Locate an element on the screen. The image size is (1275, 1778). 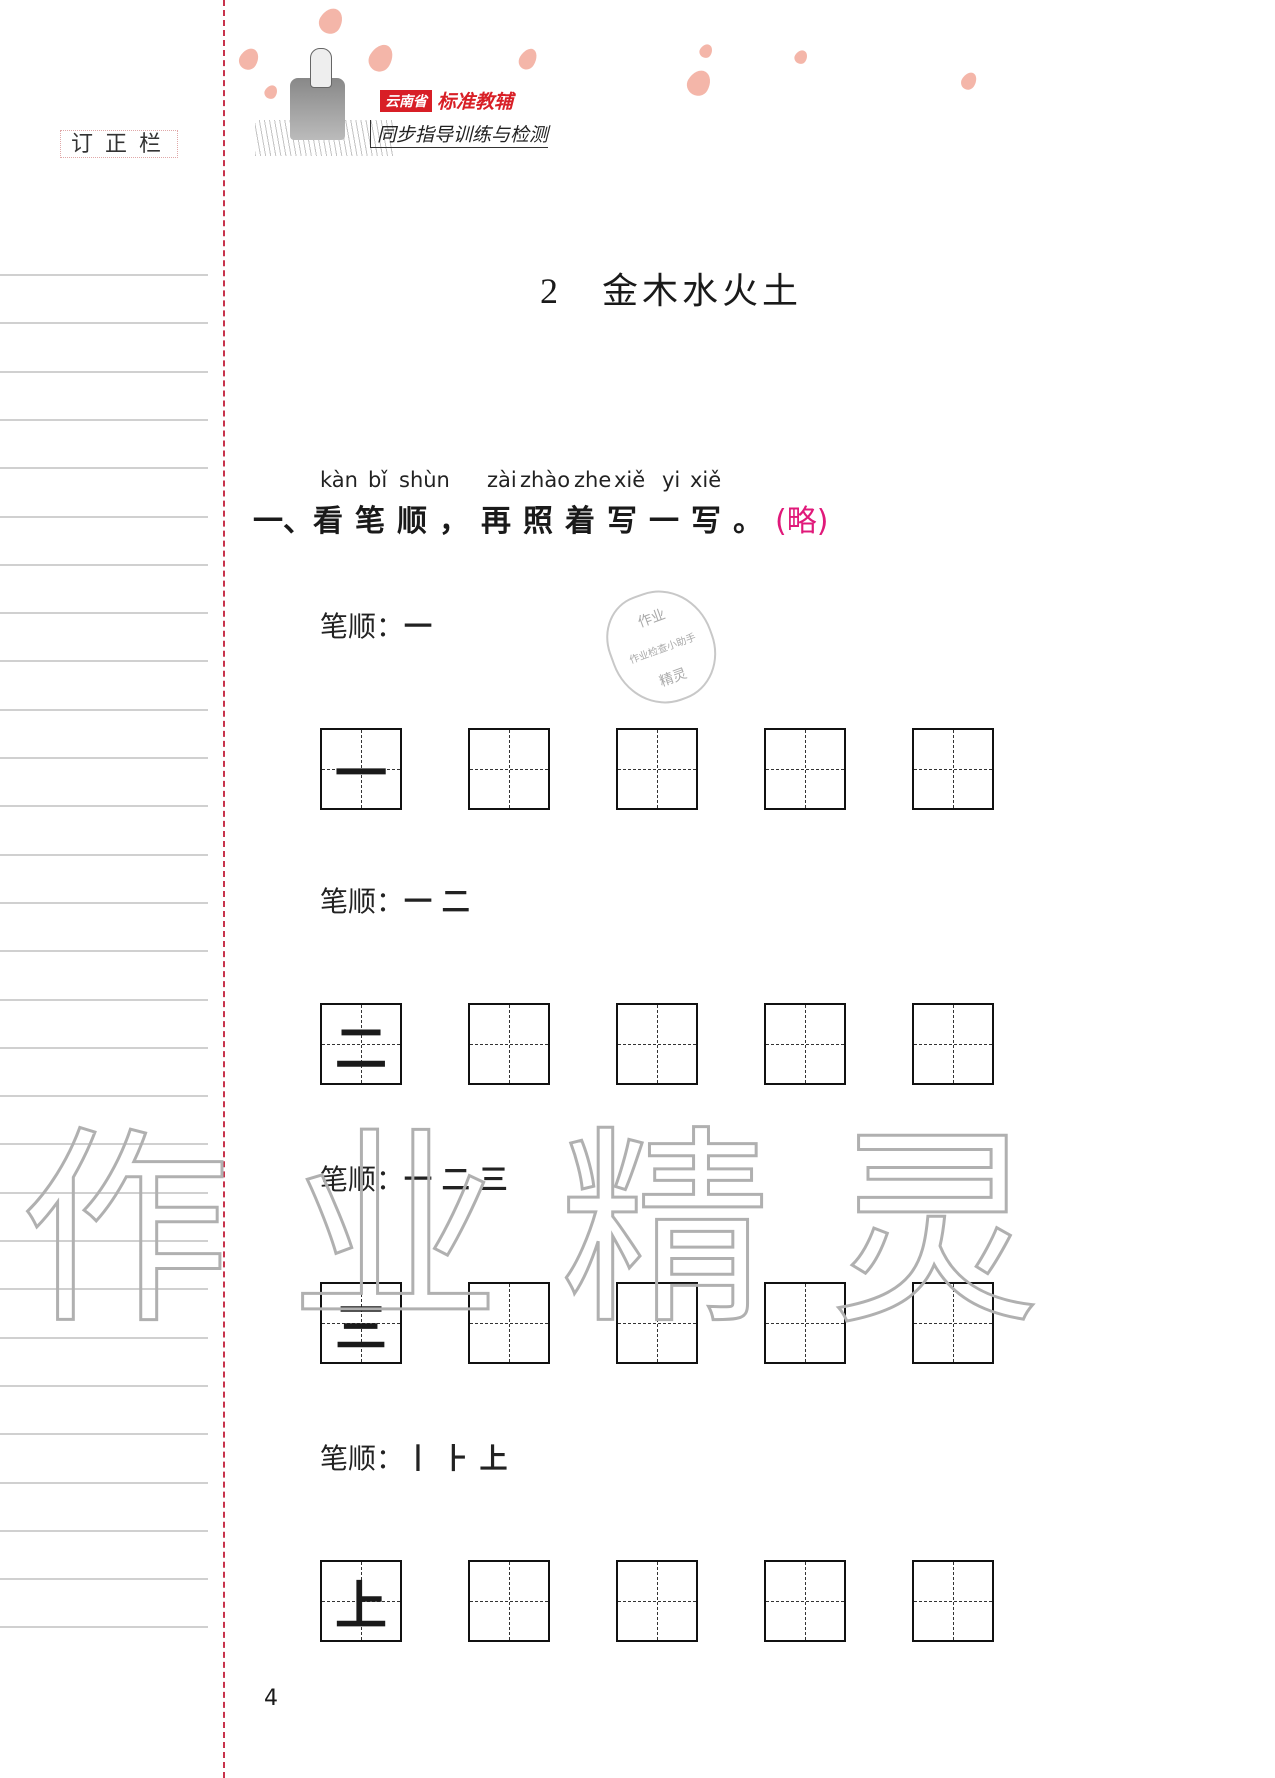
model-character-cell: 三 is located at coordinates (361, 1323).